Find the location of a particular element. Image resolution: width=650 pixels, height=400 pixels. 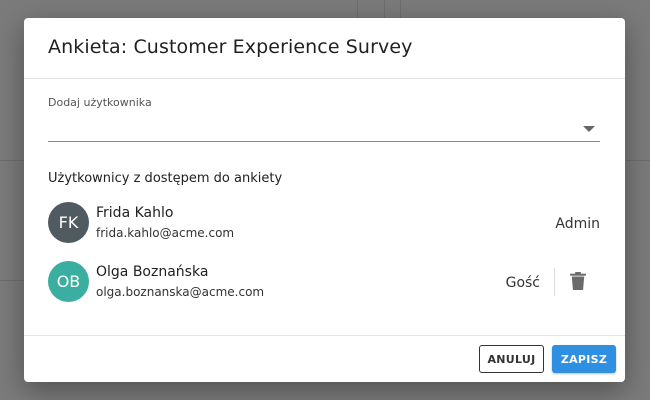

user-name: Frida Kahlo is located at coordinates (135, 213).